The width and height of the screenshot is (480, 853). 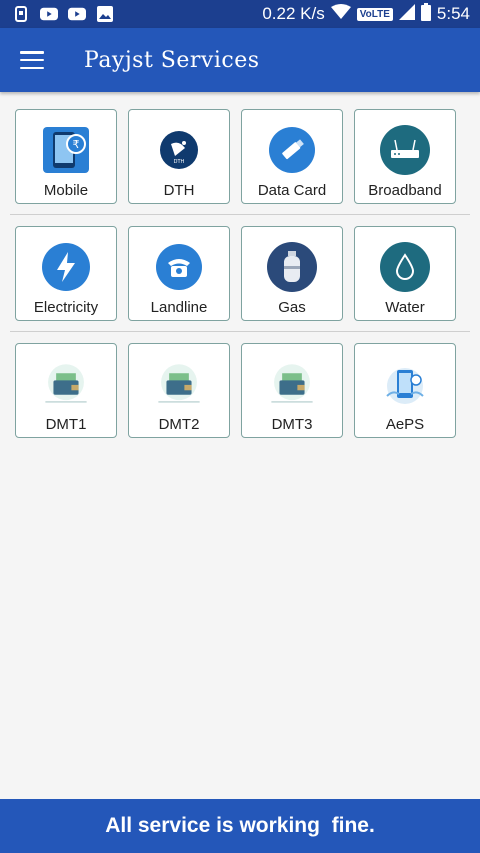 What do you see at coordinates (405, 384) in the screenshot?
I see `aeps-fingerprint-icon` at bounding box center [405, 384].